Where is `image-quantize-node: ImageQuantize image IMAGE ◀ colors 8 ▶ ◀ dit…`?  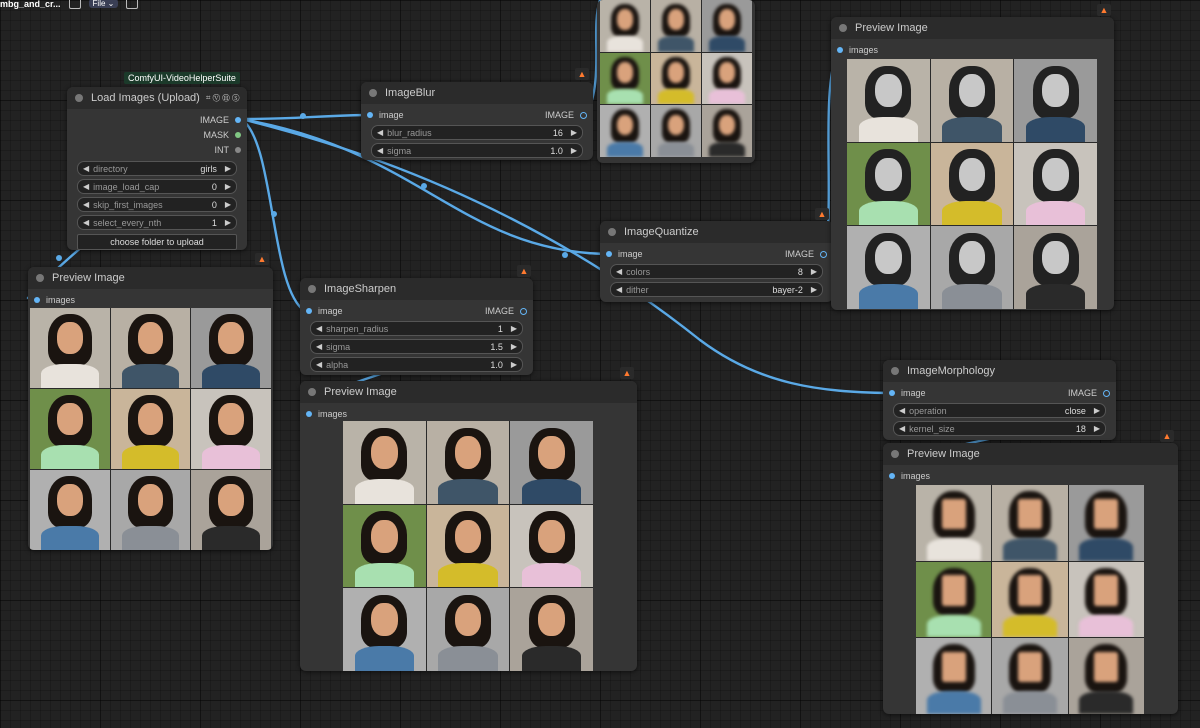
image-quantize-node: ImageQuantize image IMAGE ◀ colors 8 ▶ ◀ dit… is located at coordinates (716, 261).